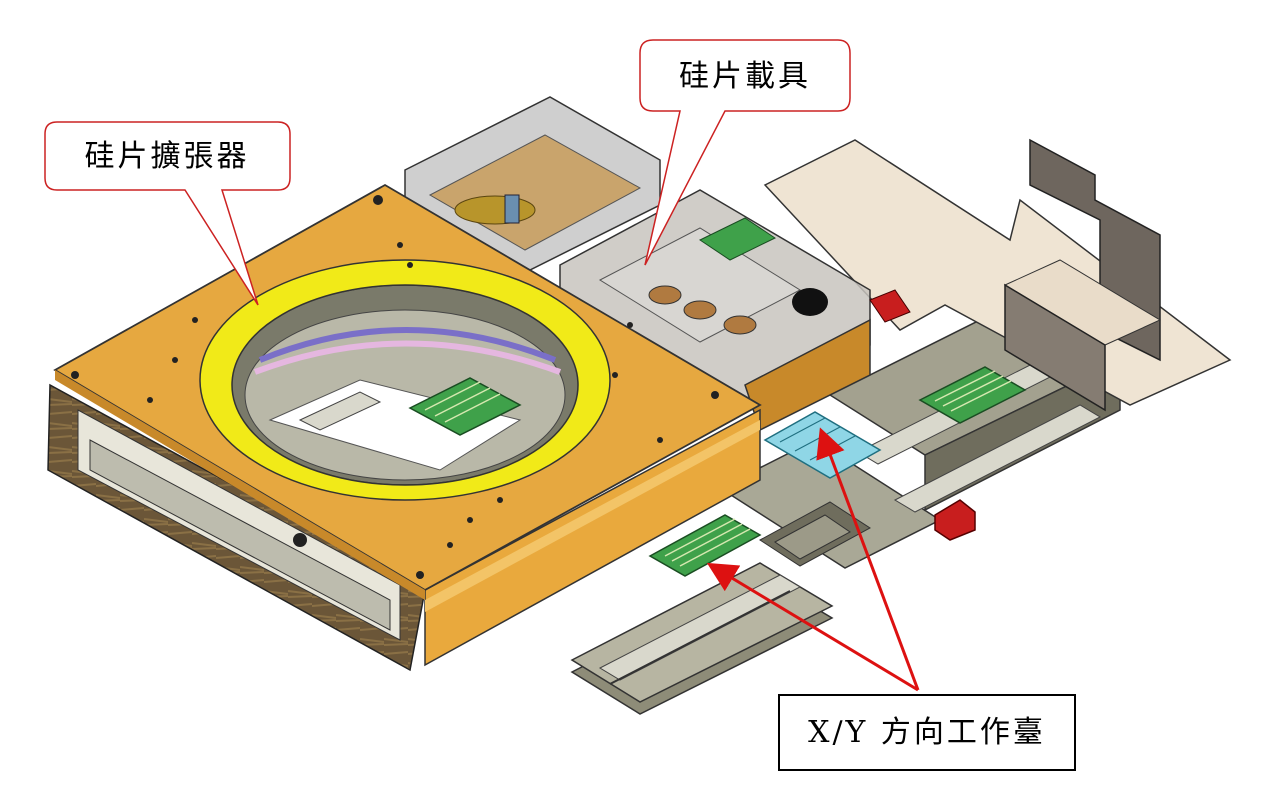 This screenshot has height=790, width=1272. I want to click on callout-carrier-text: 硅片載具, so click(745, 76).